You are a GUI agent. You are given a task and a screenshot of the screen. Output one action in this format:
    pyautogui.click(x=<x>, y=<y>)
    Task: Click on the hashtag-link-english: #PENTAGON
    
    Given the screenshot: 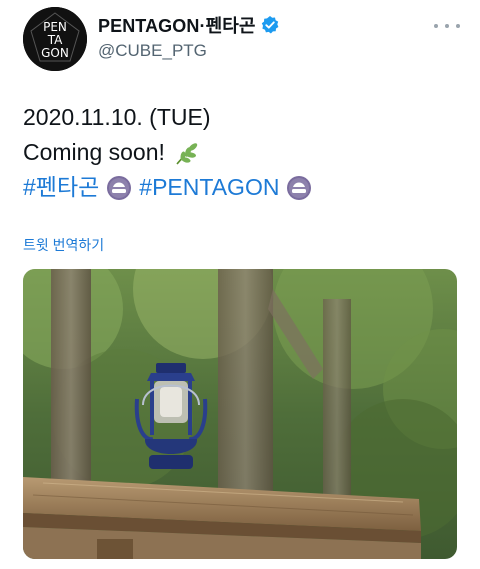 What is the action you would take?
    pyautogui.click(x=209, y=187)
    